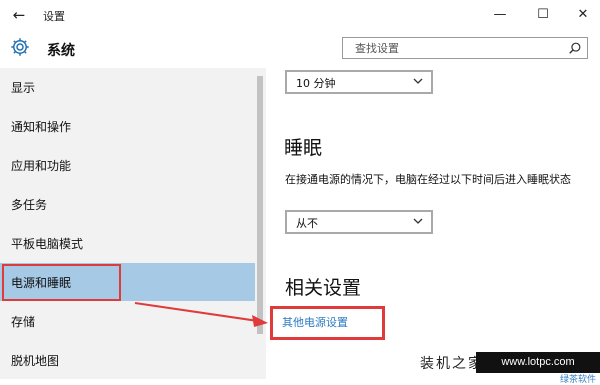 Image resolution: width=600 pixels, height=385 pixels. I want to click on sidebar-item-label: 脱机地图, so click(35, 361).